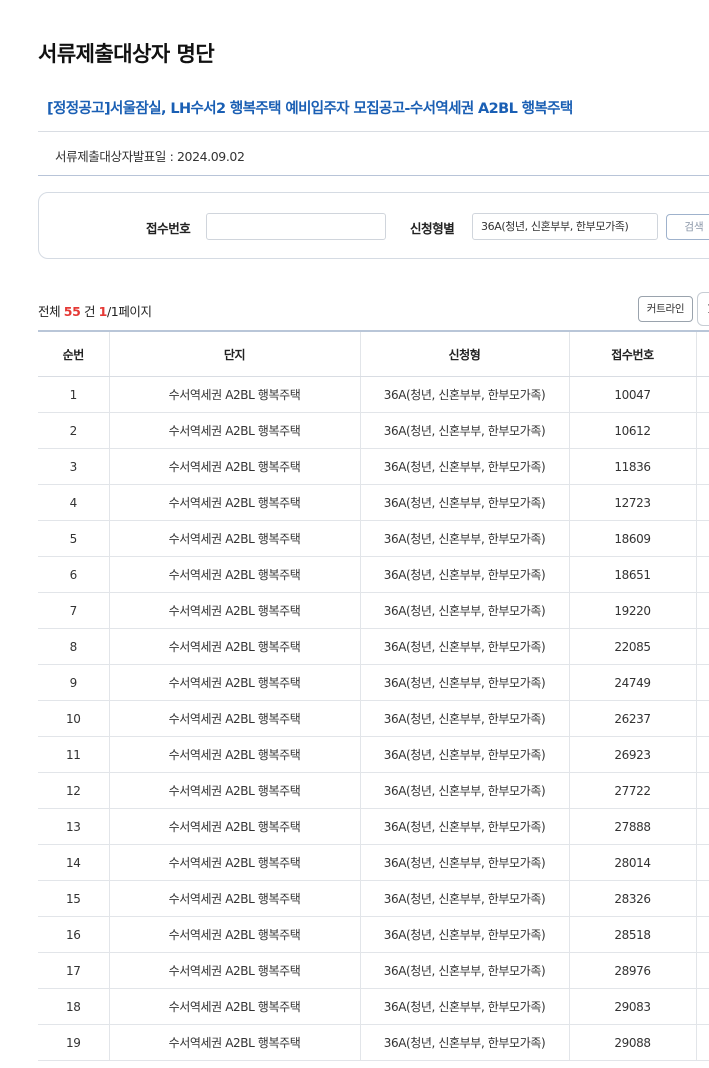 This screenshot has height=1068, width=709. I want to click on cell-name: 김*영, so click(702, 898).